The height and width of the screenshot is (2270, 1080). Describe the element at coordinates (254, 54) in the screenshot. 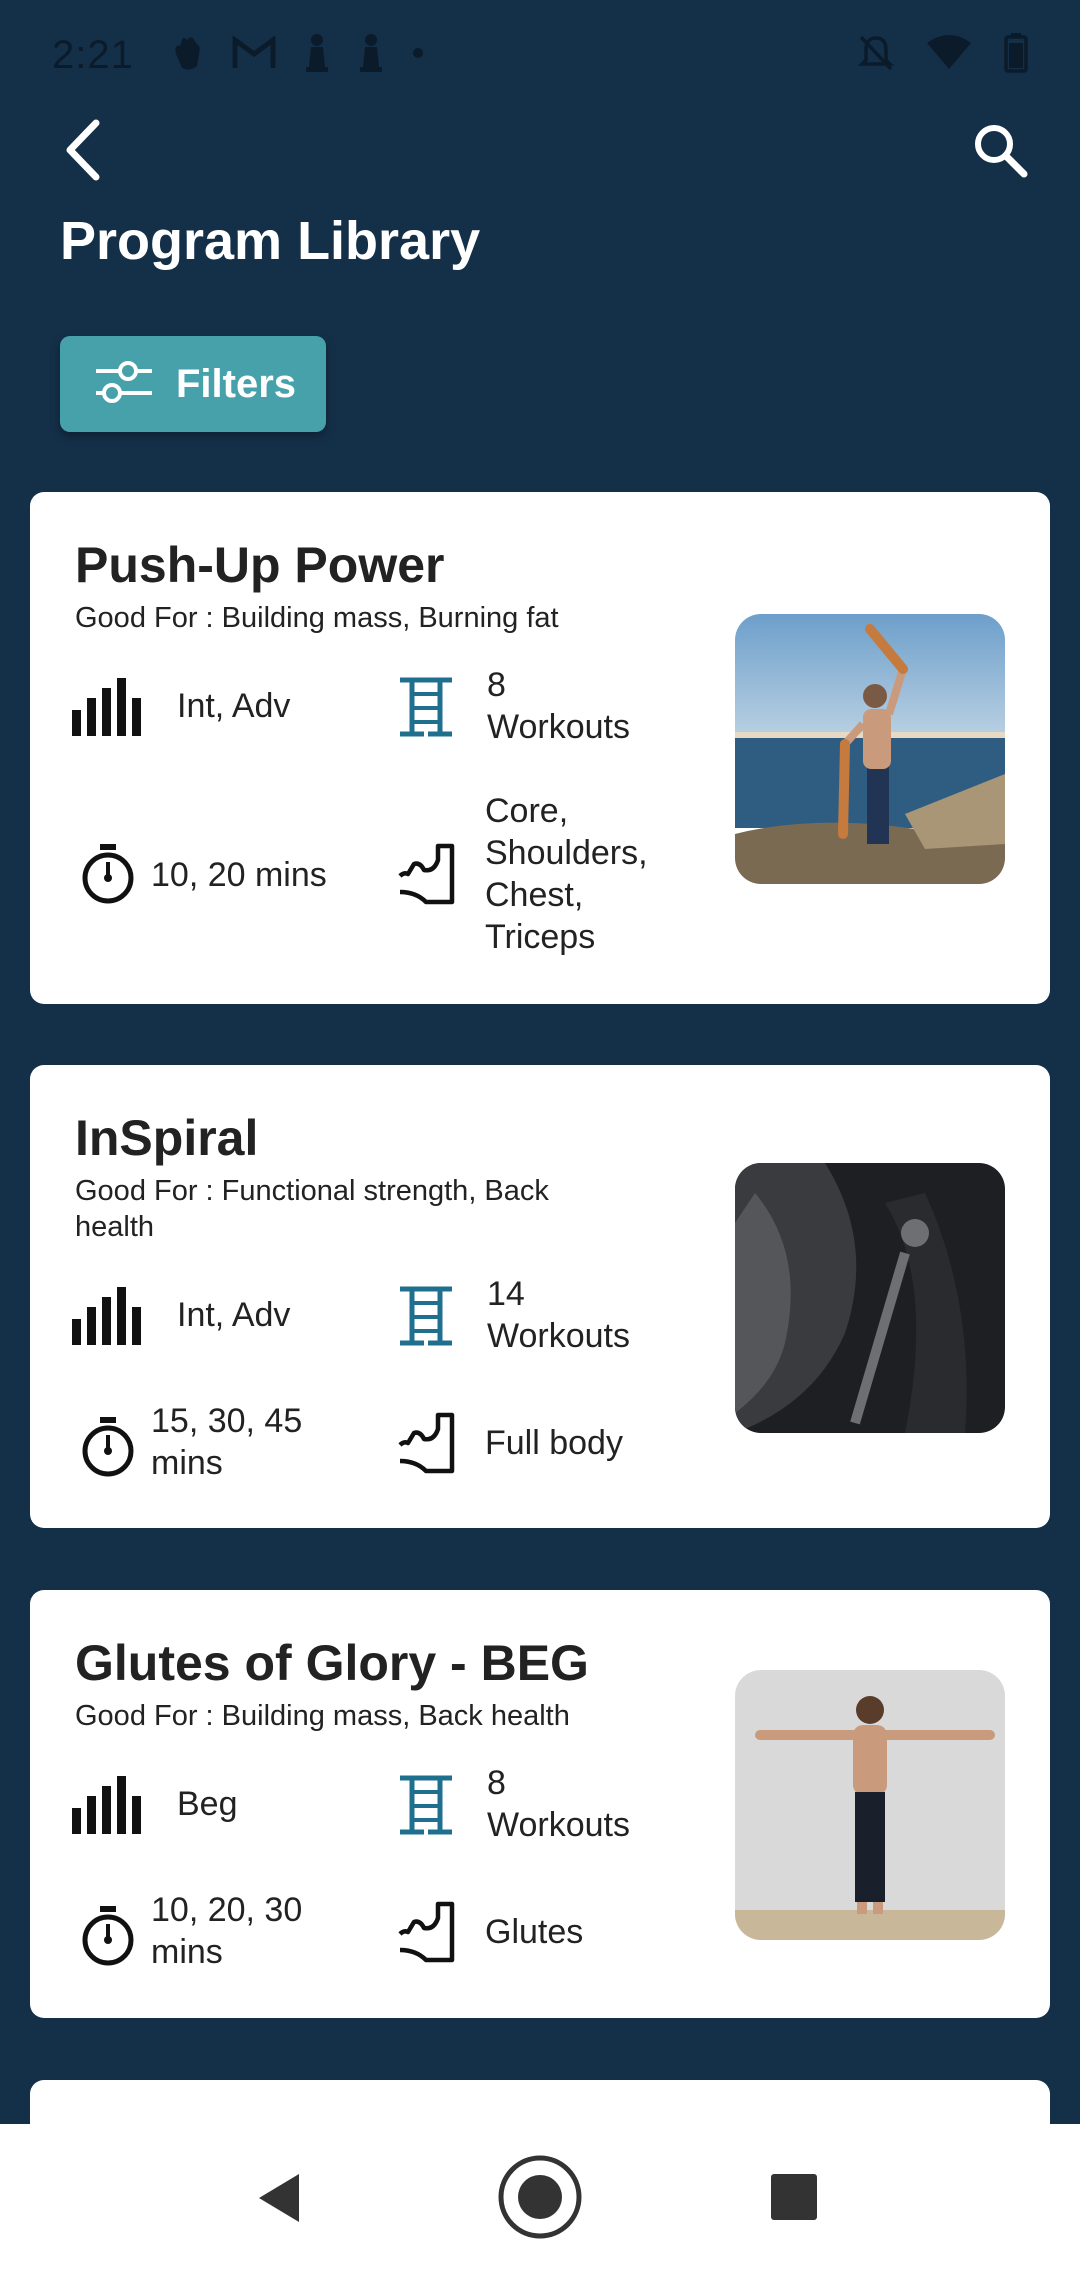

I see `gmail-icon` at that location.